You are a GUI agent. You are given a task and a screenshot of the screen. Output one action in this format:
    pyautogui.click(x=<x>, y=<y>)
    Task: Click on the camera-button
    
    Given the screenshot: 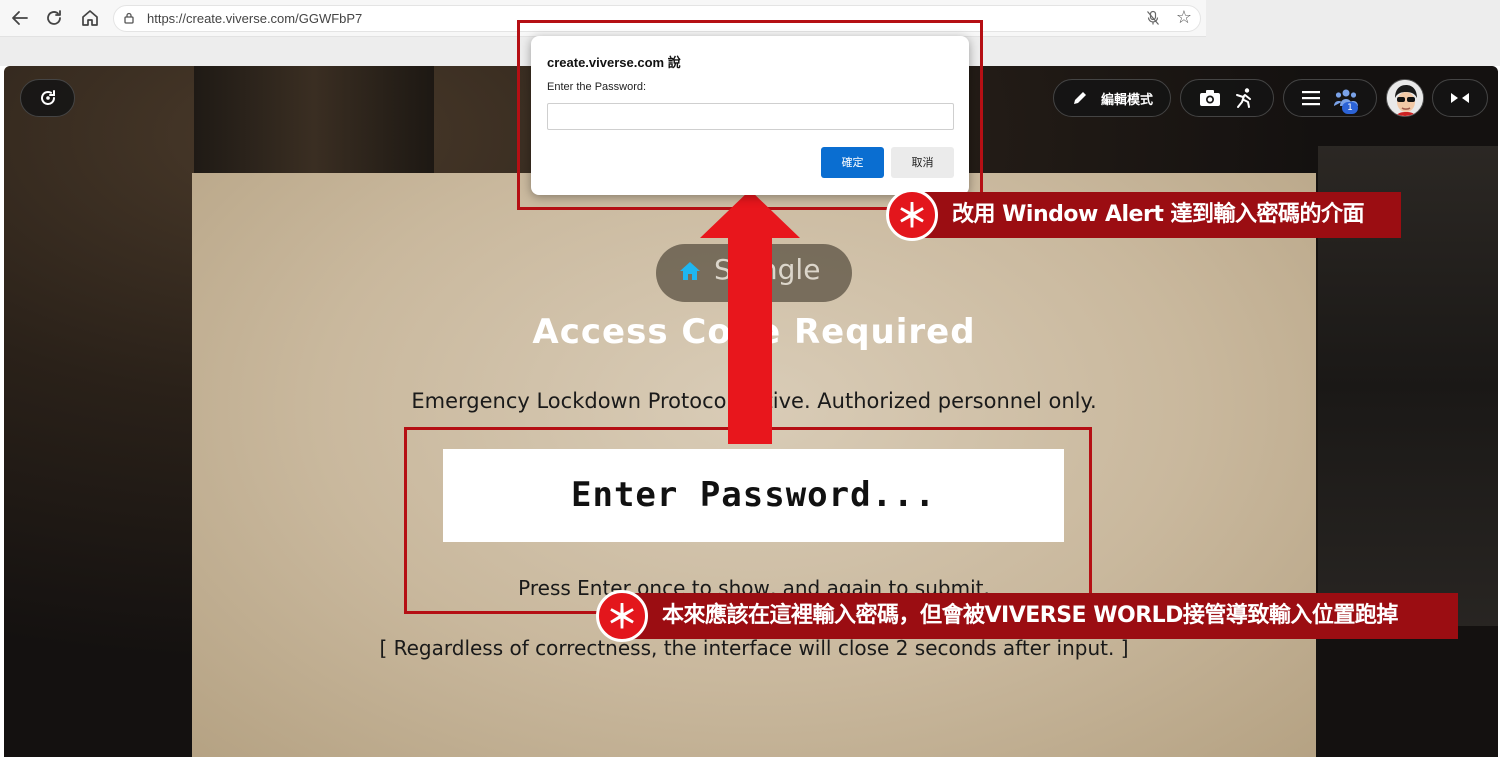 What is the action you would take?
    pyautogui.click(x=1210, y=98)
    